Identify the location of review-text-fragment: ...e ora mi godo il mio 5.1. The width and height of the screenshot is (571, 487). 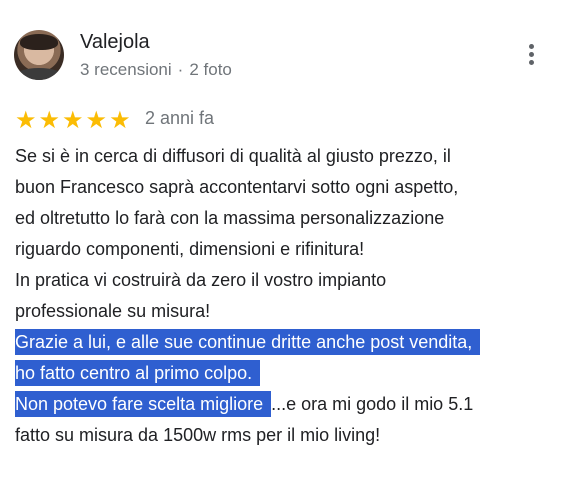
(372, 404).